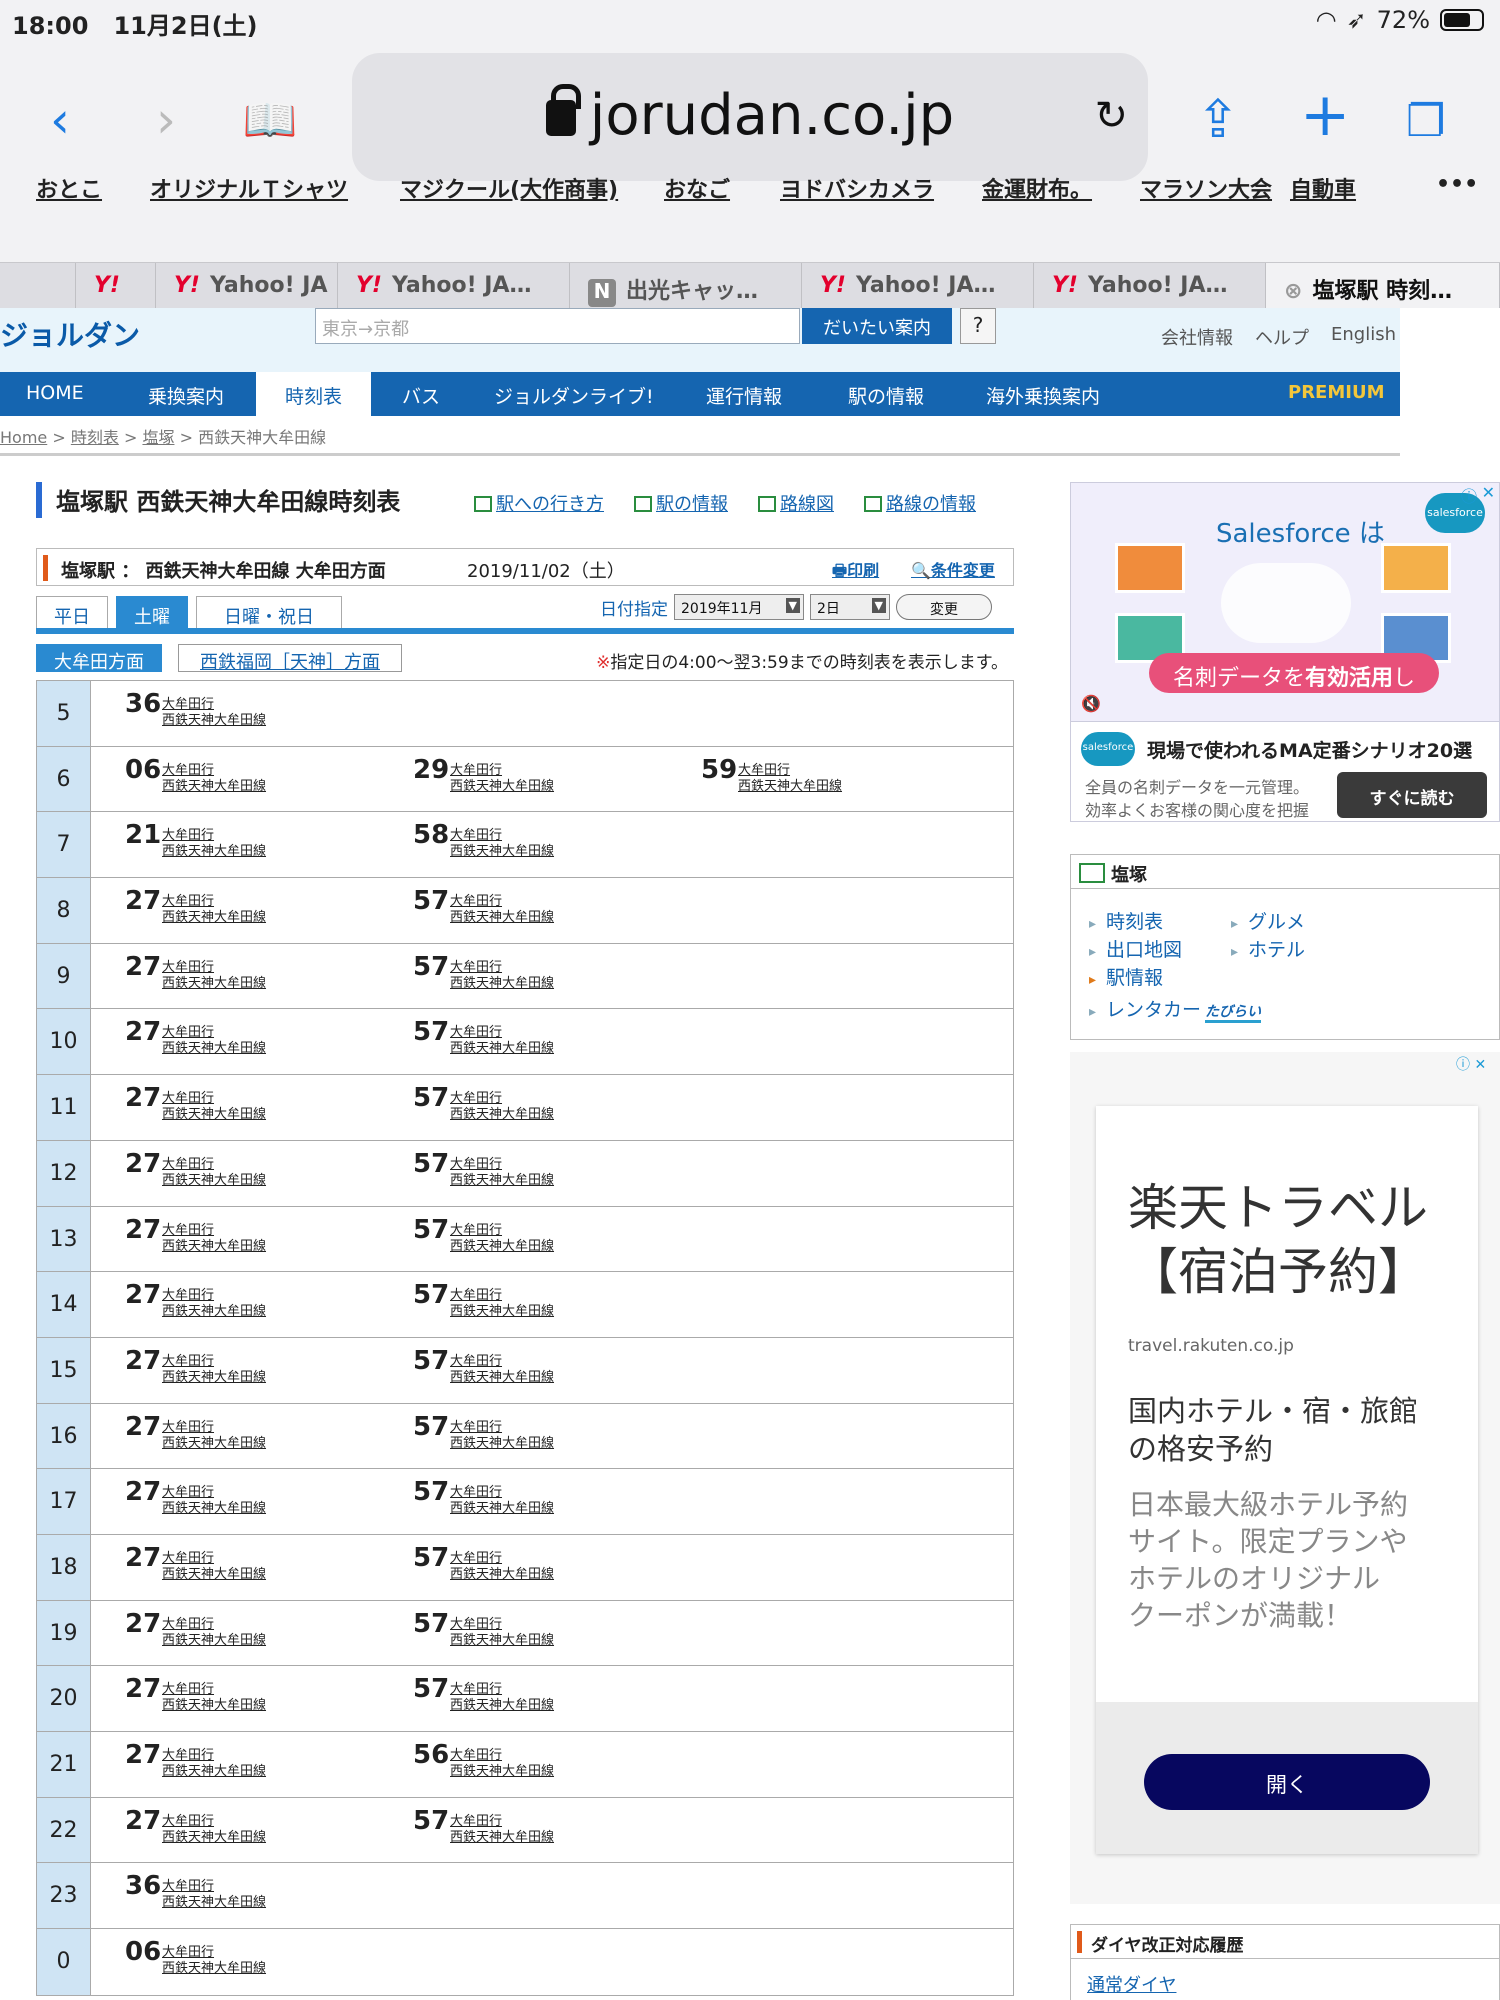 Image resolution: width=1500 pixels, height=2000 pixels. I want to click on tab-partial, so click(38, 286).